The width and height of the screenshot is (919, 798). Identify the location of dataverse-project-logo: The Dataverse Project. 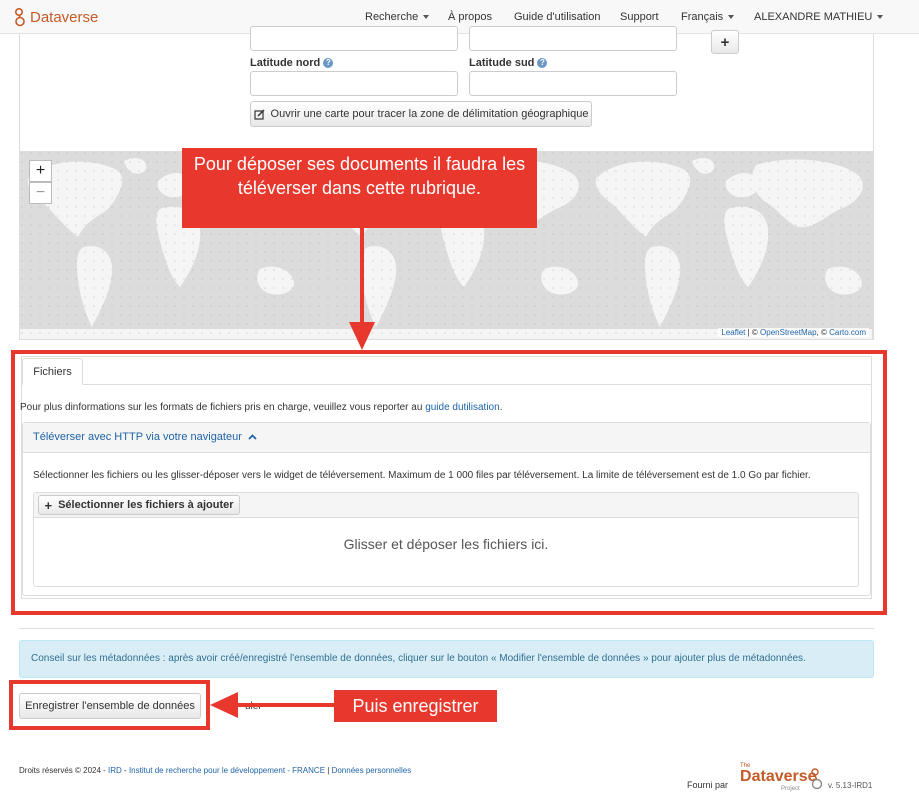
(778, 777).